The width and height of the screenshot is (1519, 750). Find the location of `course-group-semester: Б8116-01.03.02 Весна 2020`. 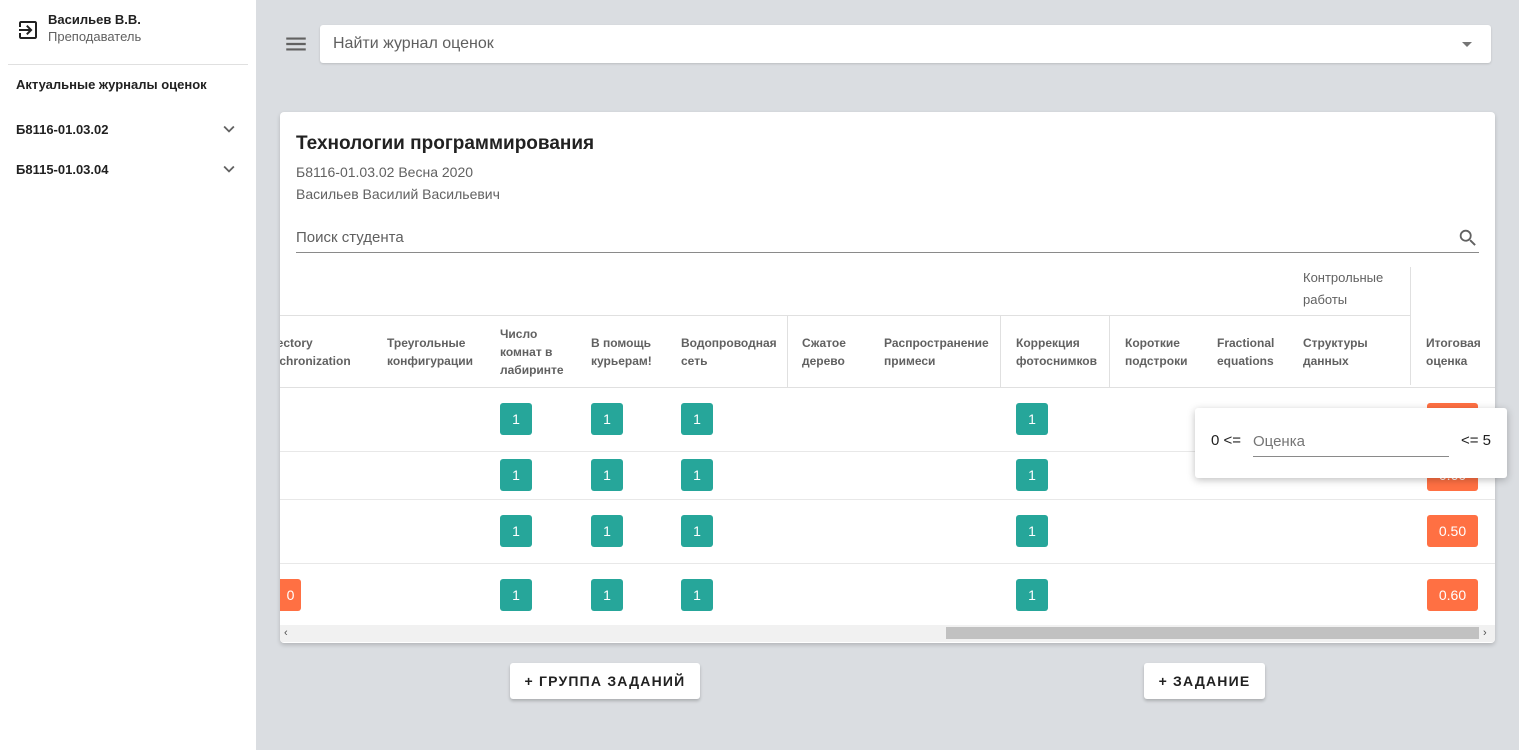

course-group-semester: Б8116-01.03.02 Весна 2020 is located at coordinates (385, 172).